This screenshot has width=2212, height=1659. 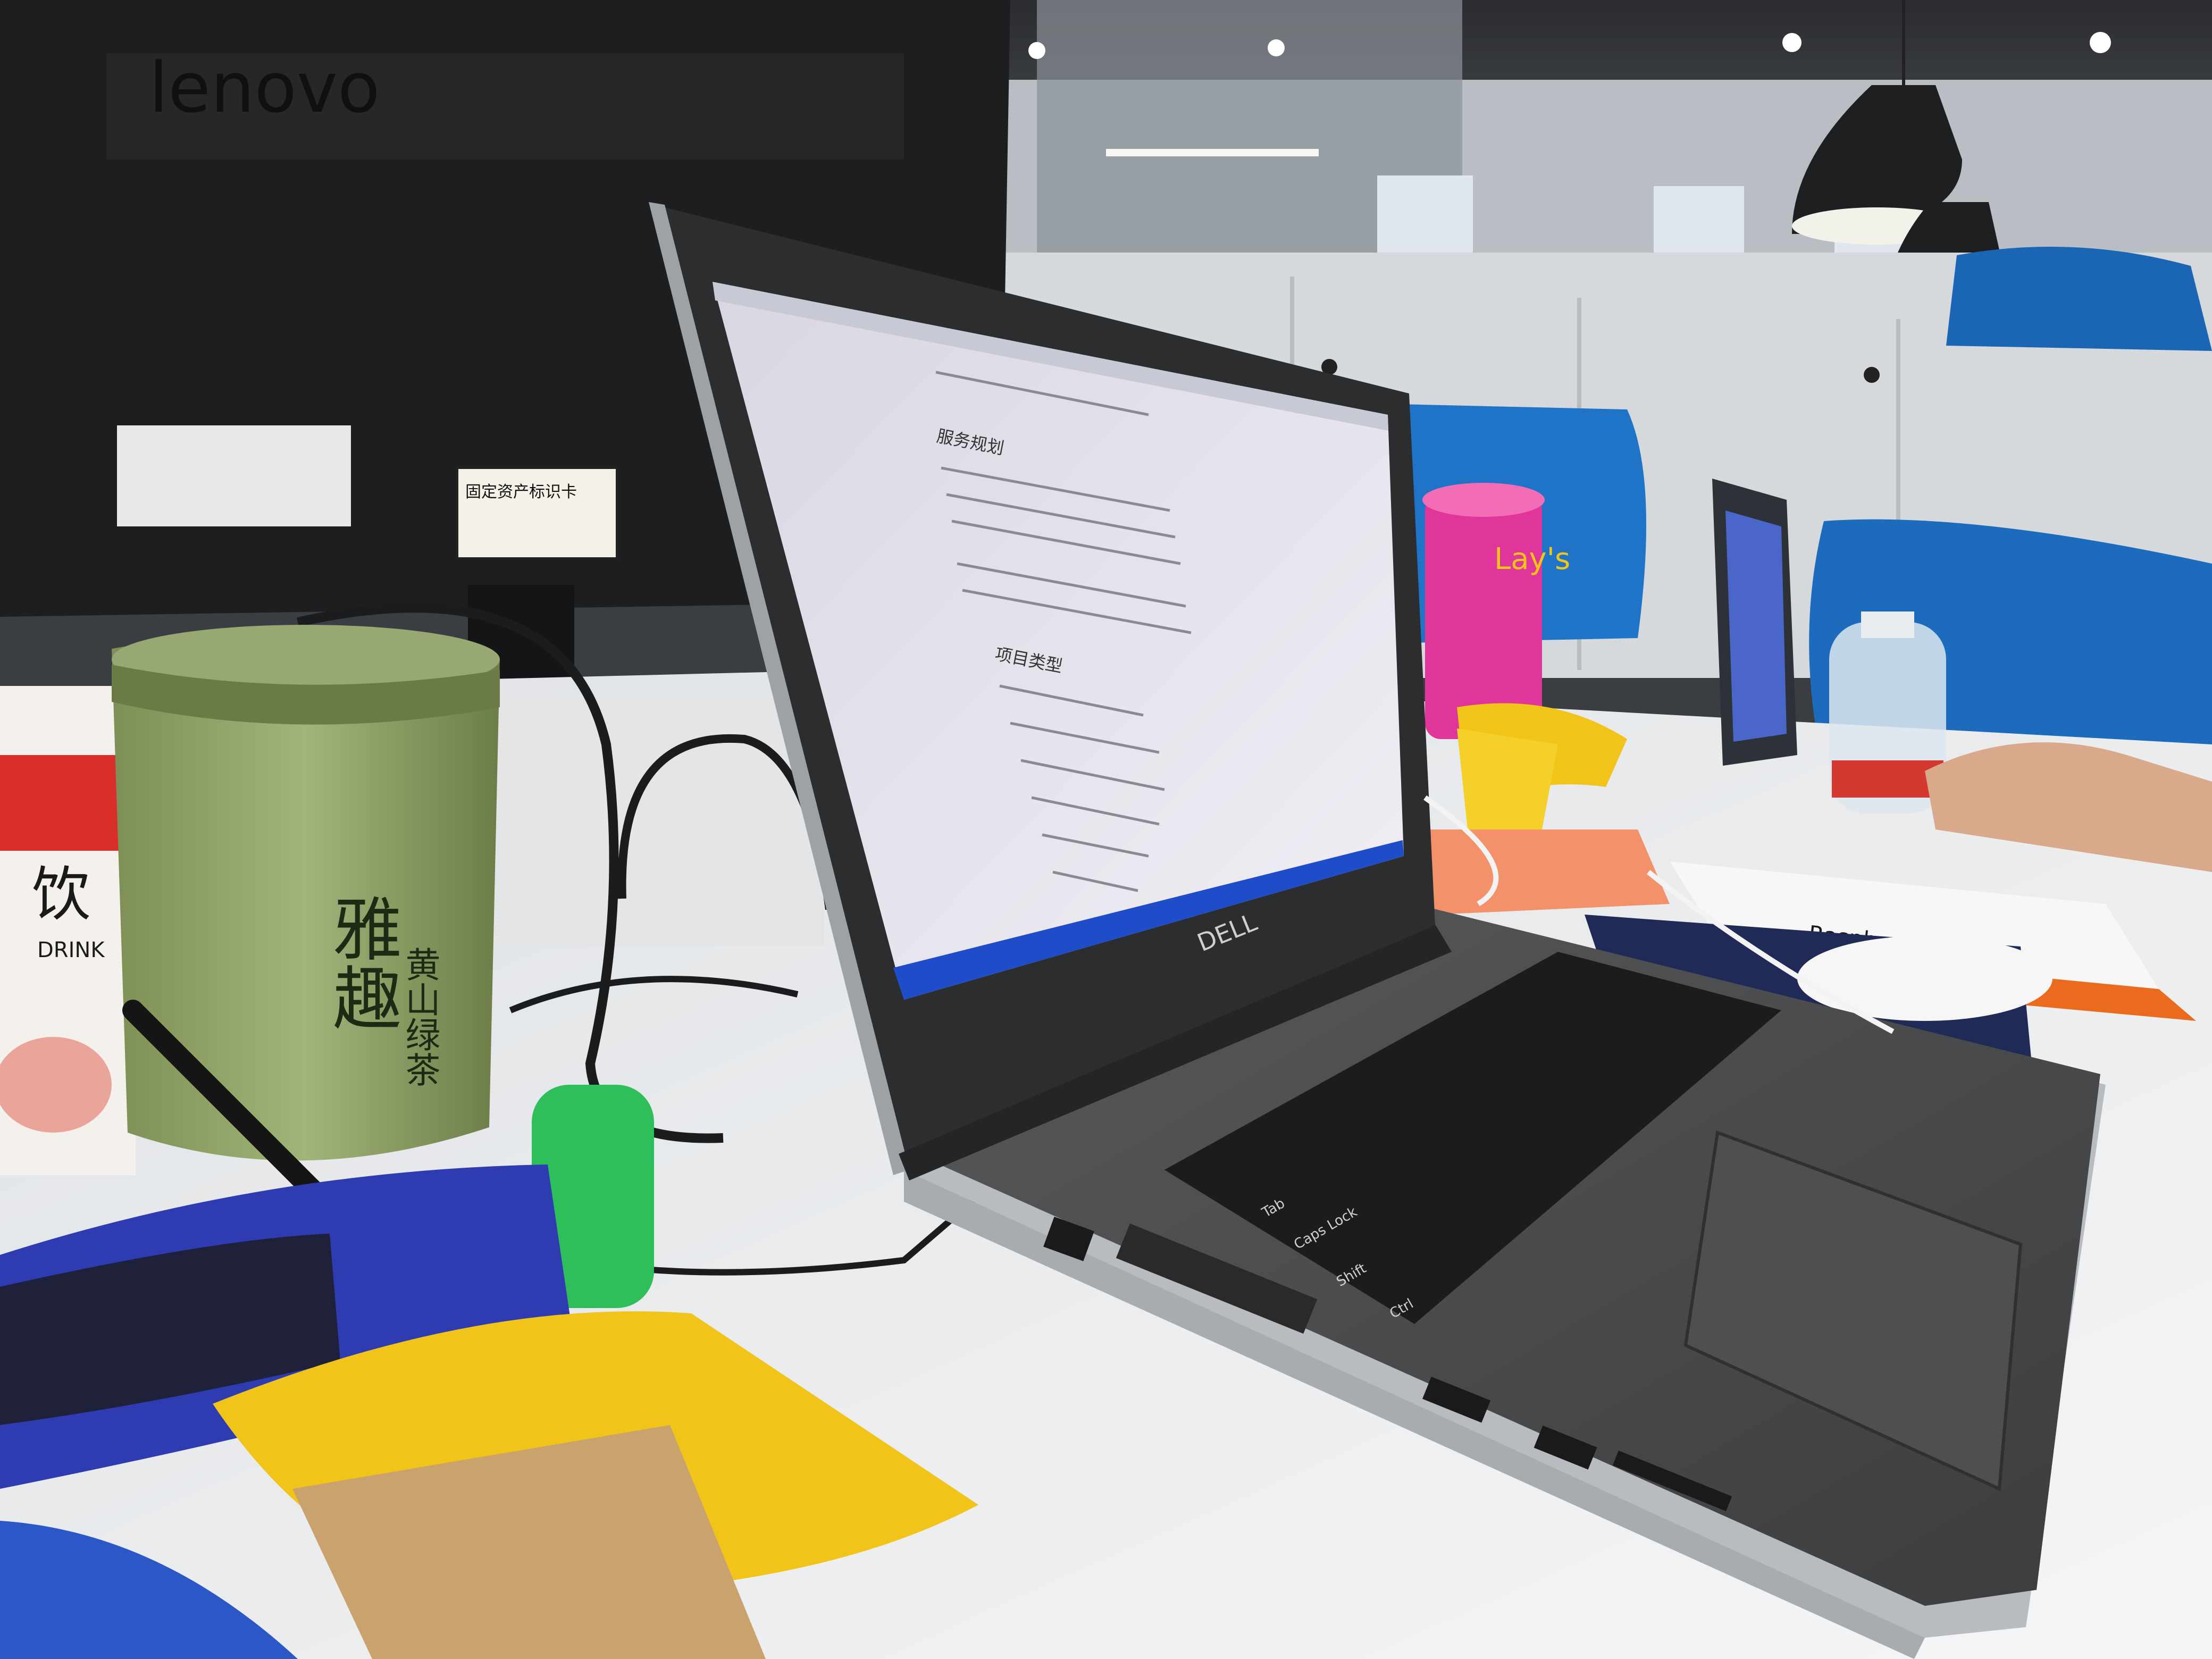 I want to click on desk-cabinet, so click(x=659, y=821).